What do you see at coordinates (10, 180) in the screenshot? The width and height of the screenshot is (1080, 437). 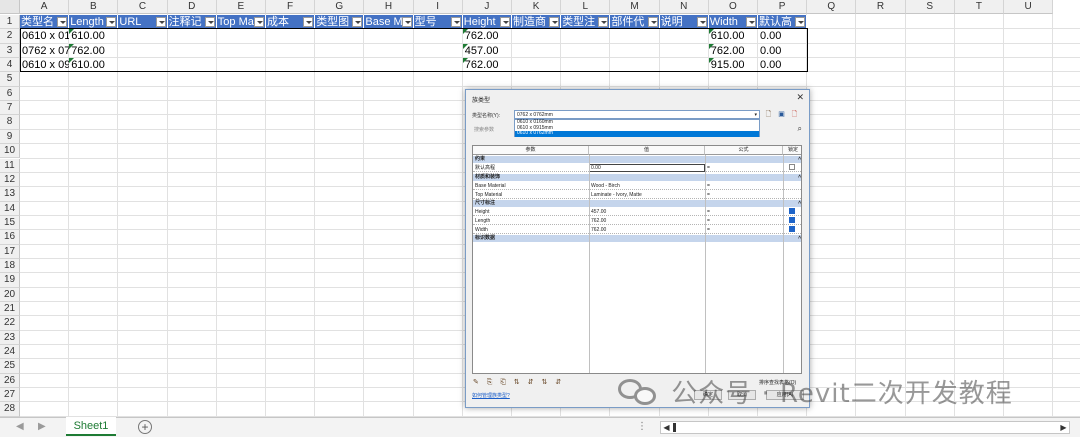 I see `row-header-12: 12` at bounding box center [10, 180].